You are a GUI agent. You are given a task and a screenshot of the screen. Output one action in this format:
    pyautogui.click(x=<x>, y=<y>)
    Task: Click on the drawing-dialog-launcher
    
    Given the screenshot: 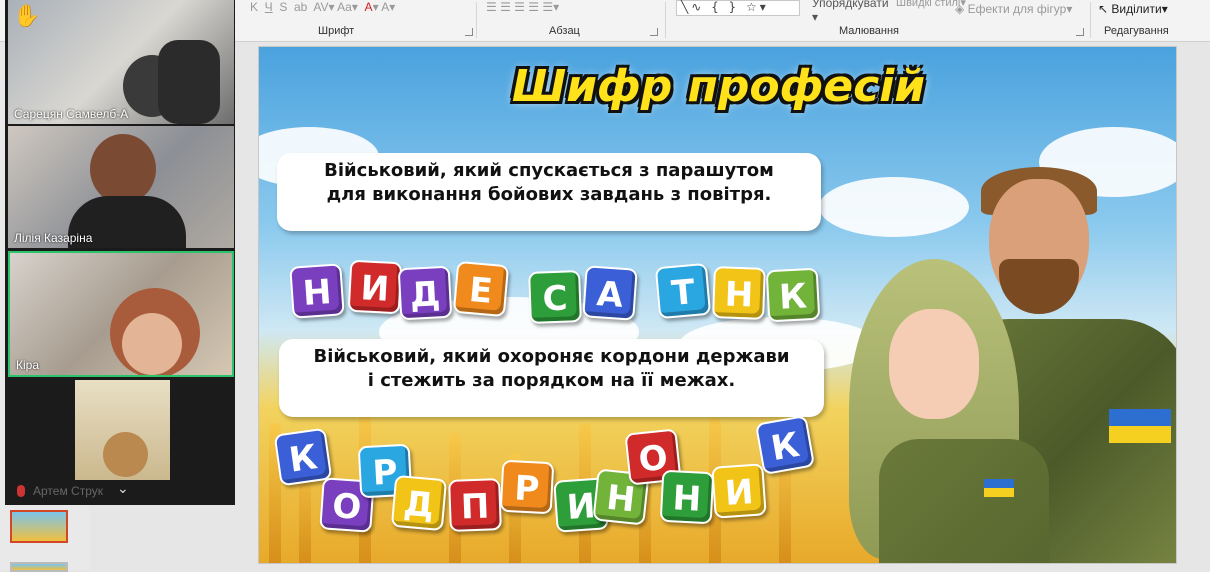 What is the action you would take?
    pyautogui.click(x=1080, y=32)
    